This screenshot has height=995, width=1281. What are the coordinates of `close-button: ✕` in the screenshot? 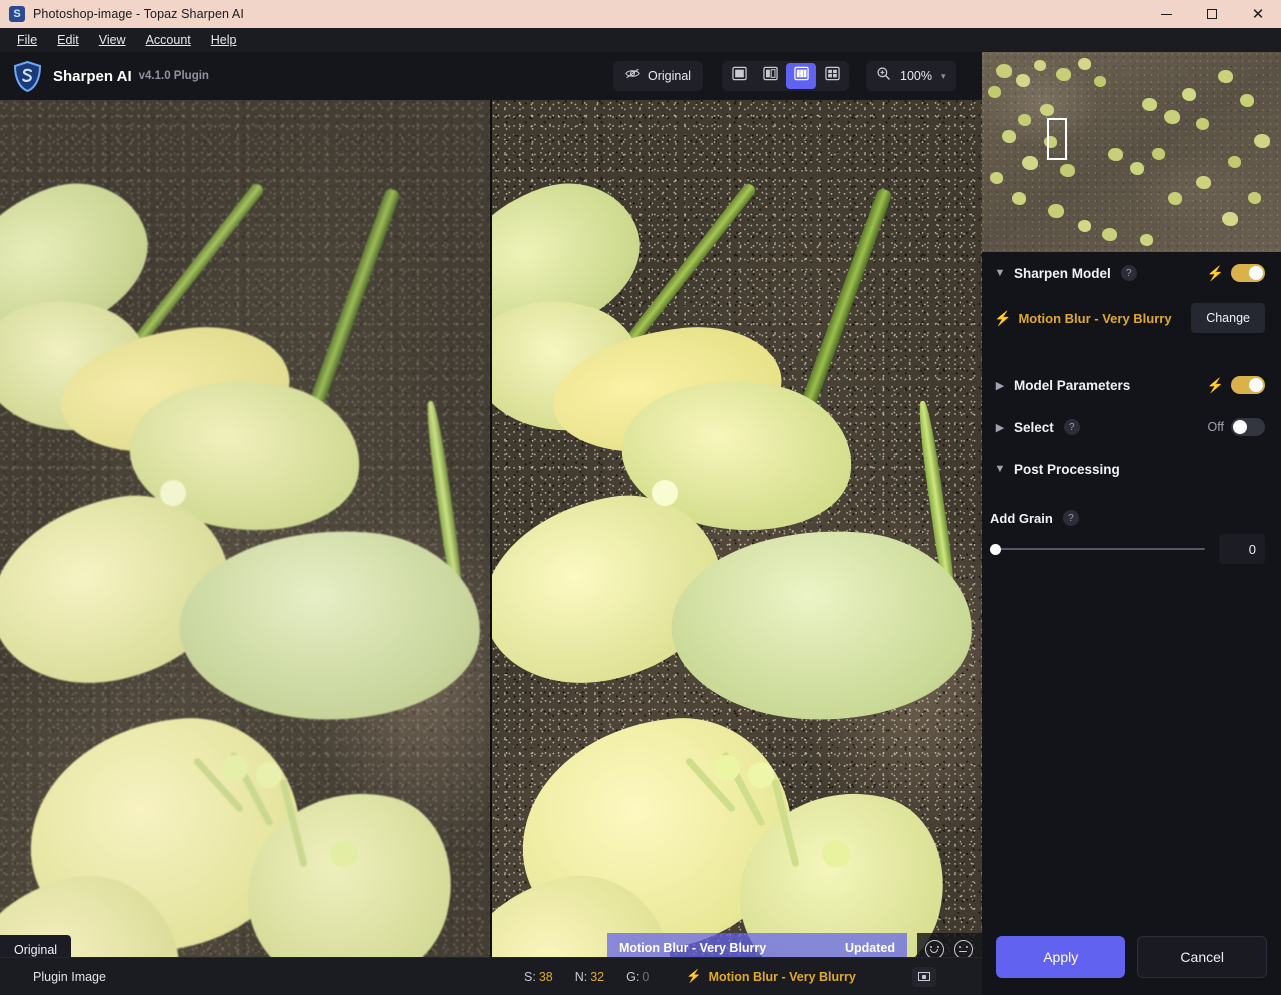 It's located at (1258, 14).